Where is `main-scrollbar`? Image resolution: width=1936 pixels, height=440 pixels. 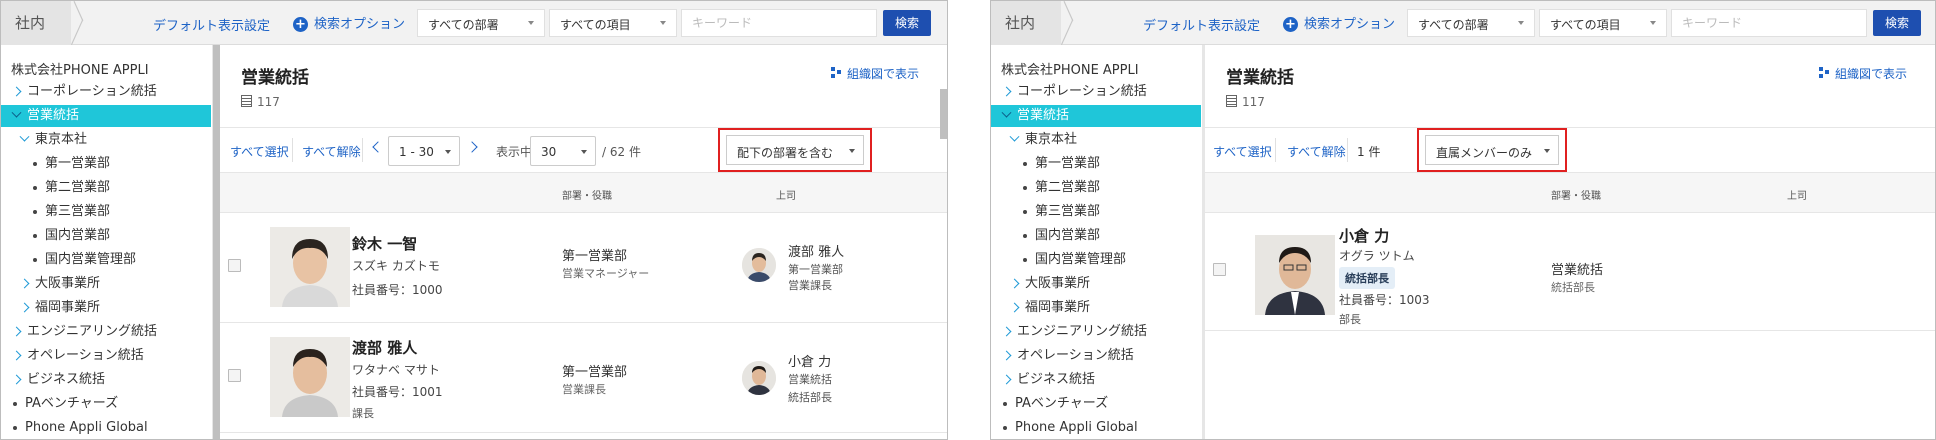
main-scrollbar is located at coordinates (943, 114).